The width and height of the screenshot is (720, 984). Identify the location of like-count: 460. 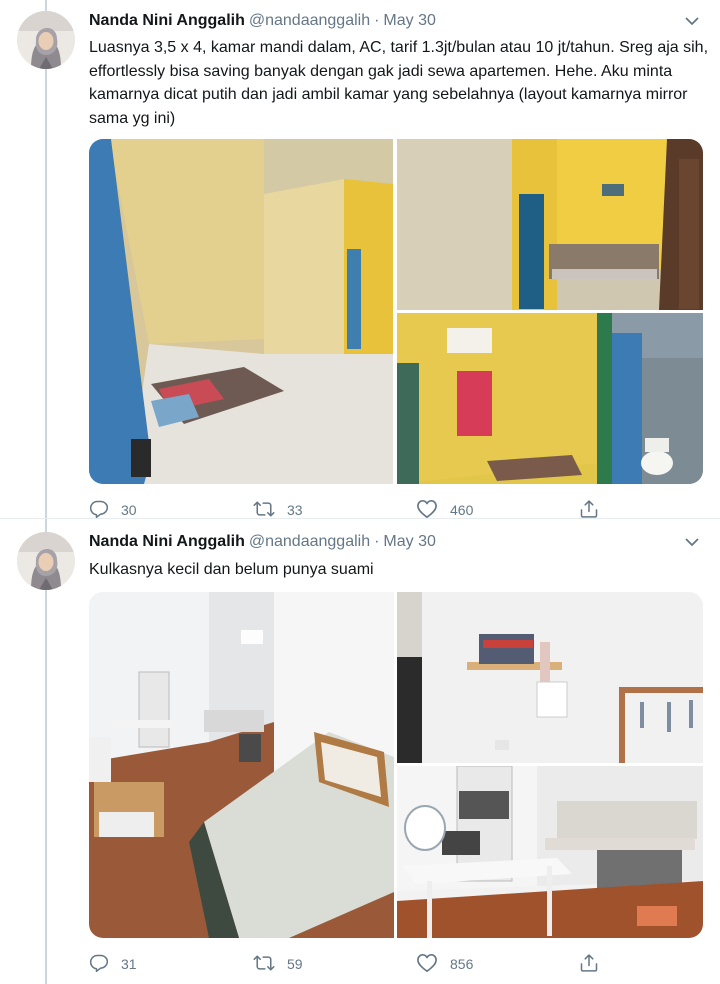
(462, 510).